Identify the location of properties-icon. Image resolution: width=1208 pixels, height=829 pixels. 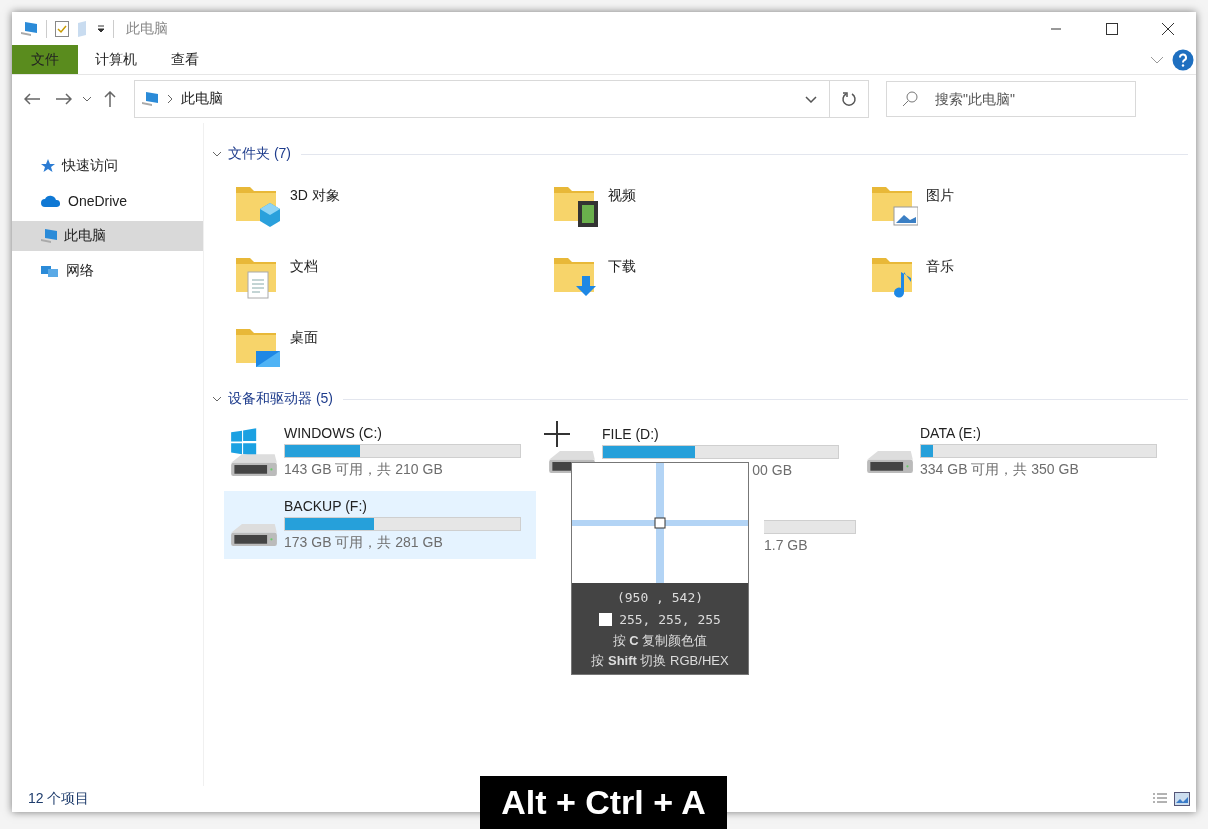
(62, 28).